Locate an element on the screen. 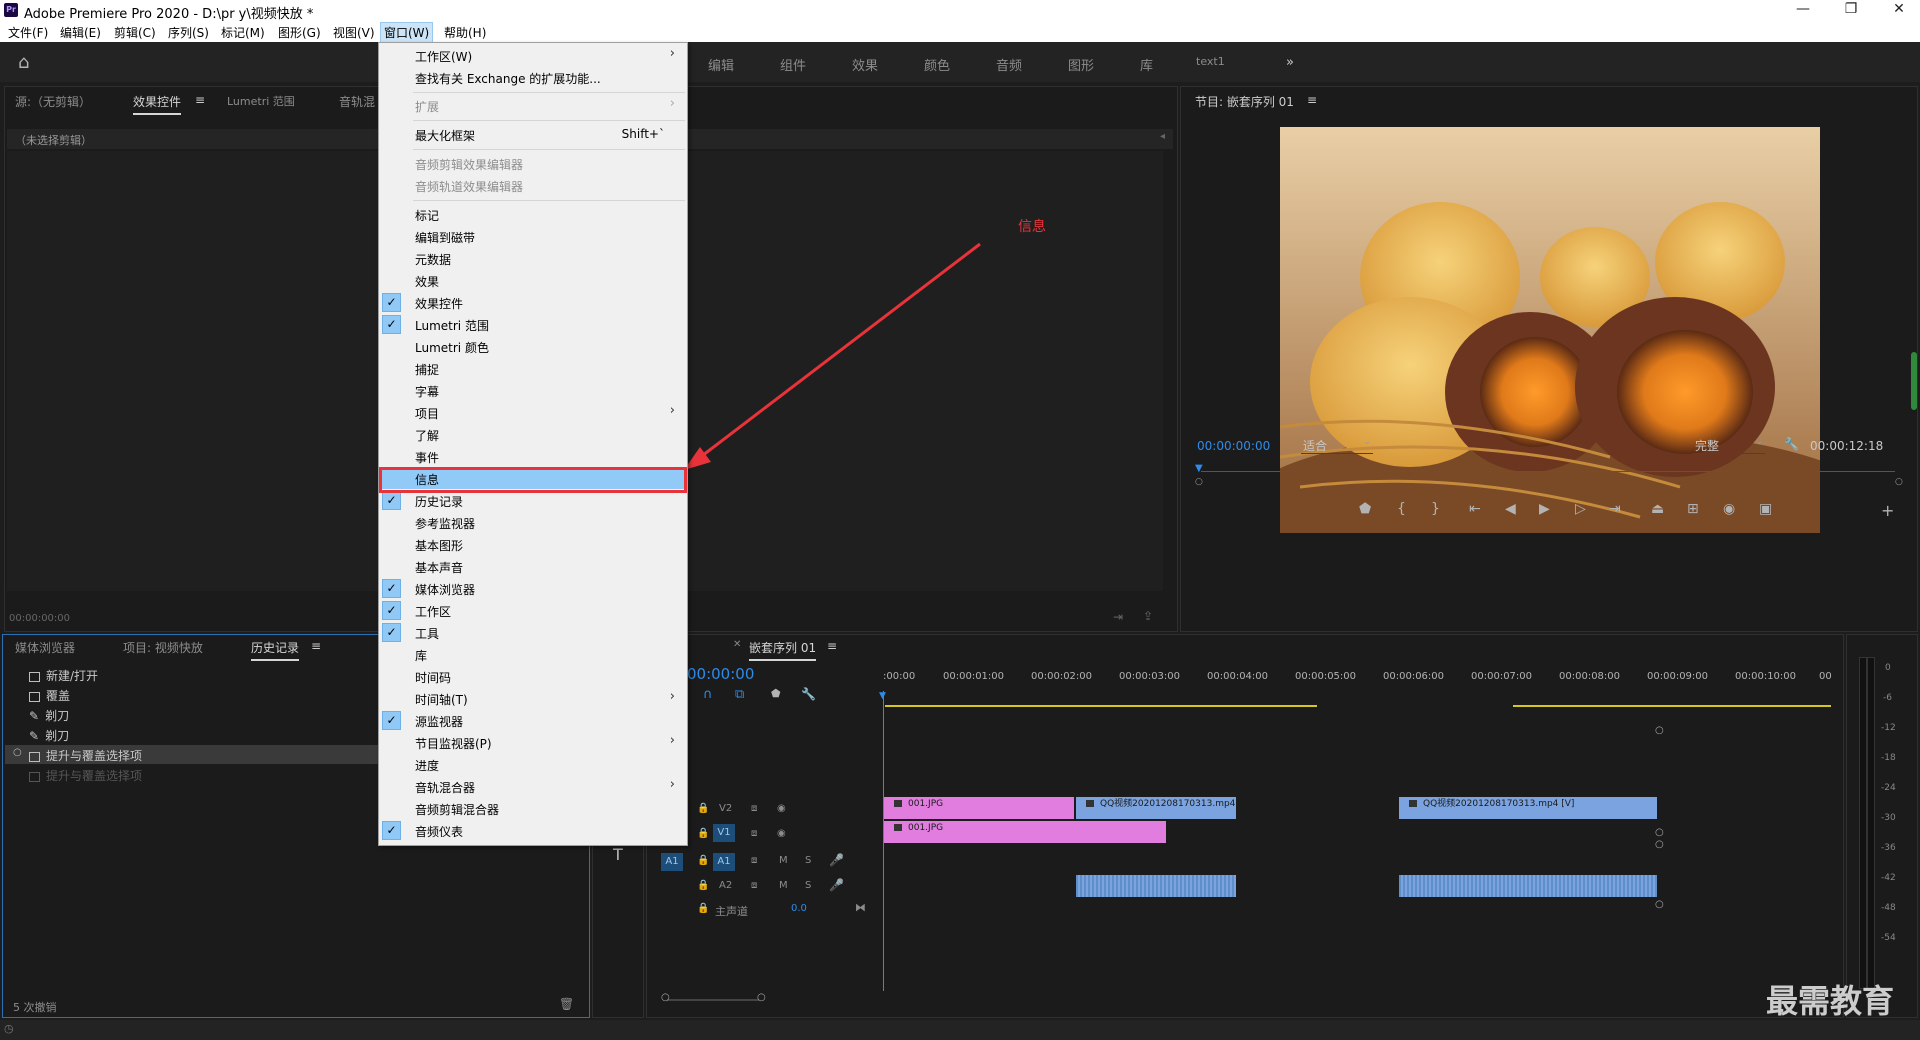 The height and width of the screenshot is (1040, 1920). menu-item-essential-sound: 基本声音 is located at coordinates (532, 566).